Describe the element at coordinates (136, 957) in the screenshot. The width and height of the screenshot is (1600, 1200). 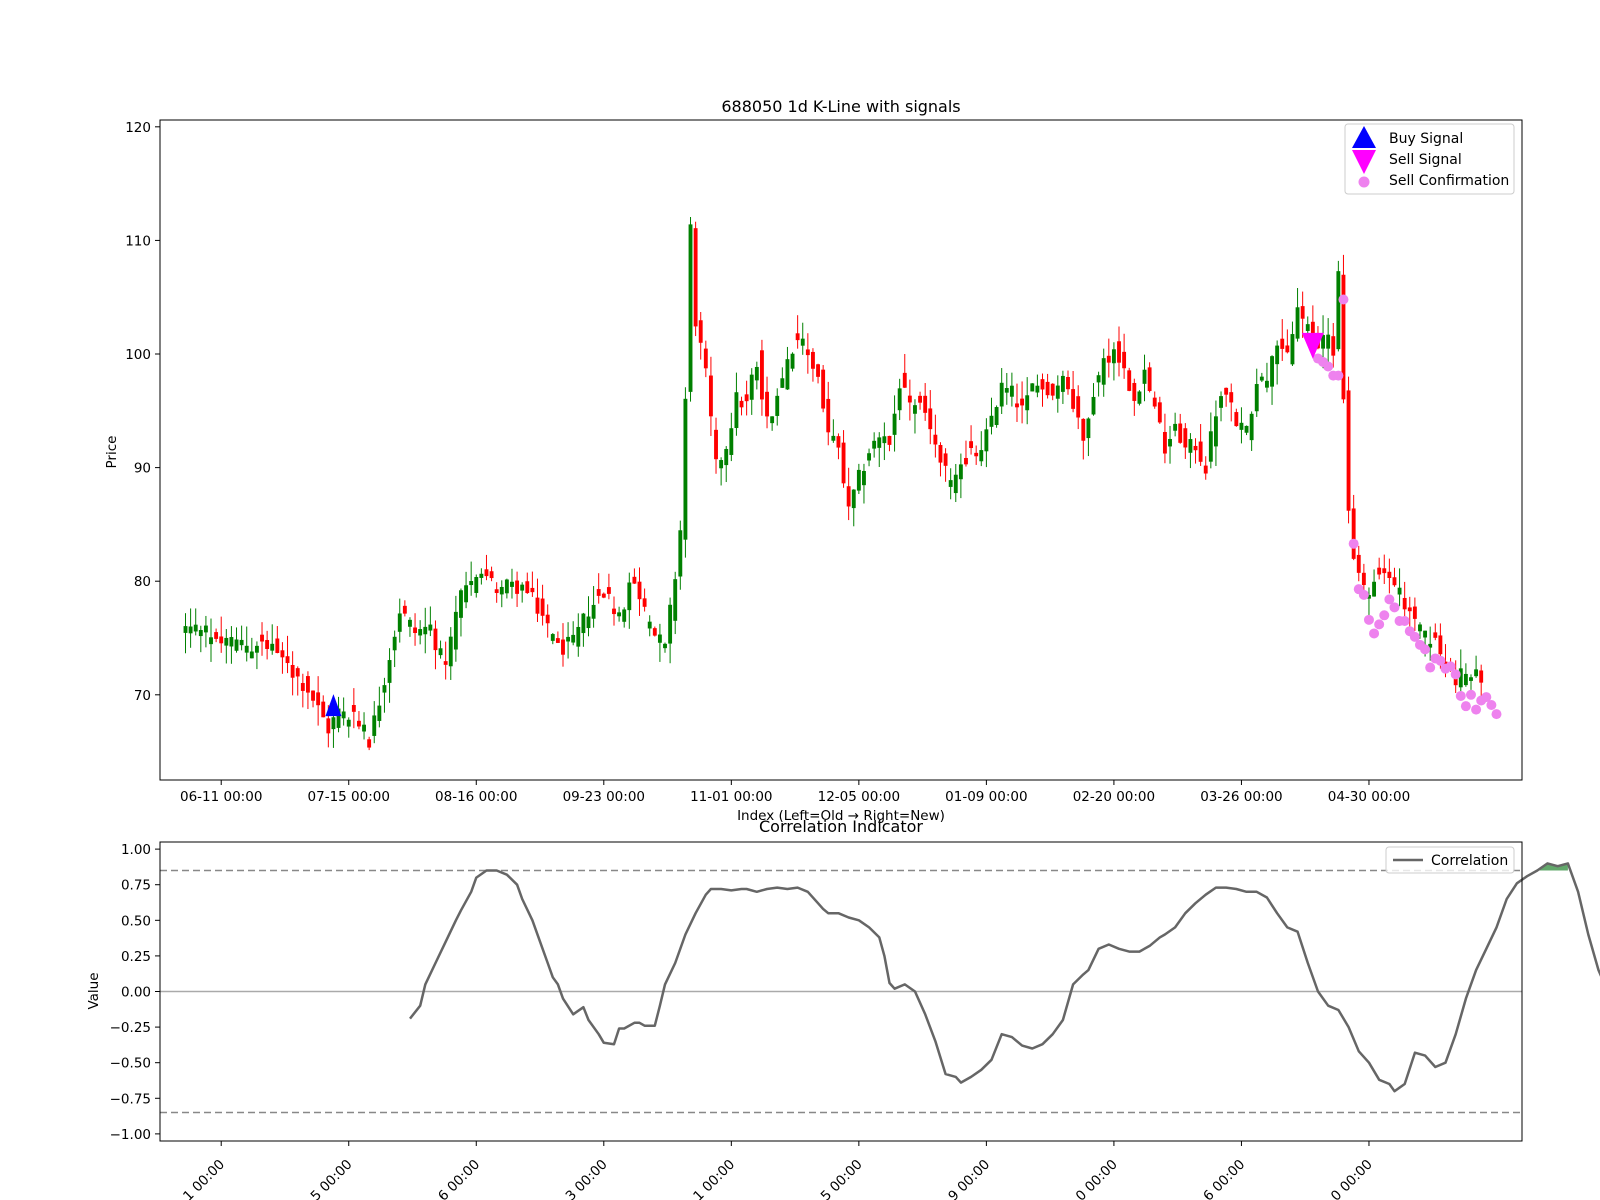
I see `correlation-y-tick-label: 0.25` at that location.